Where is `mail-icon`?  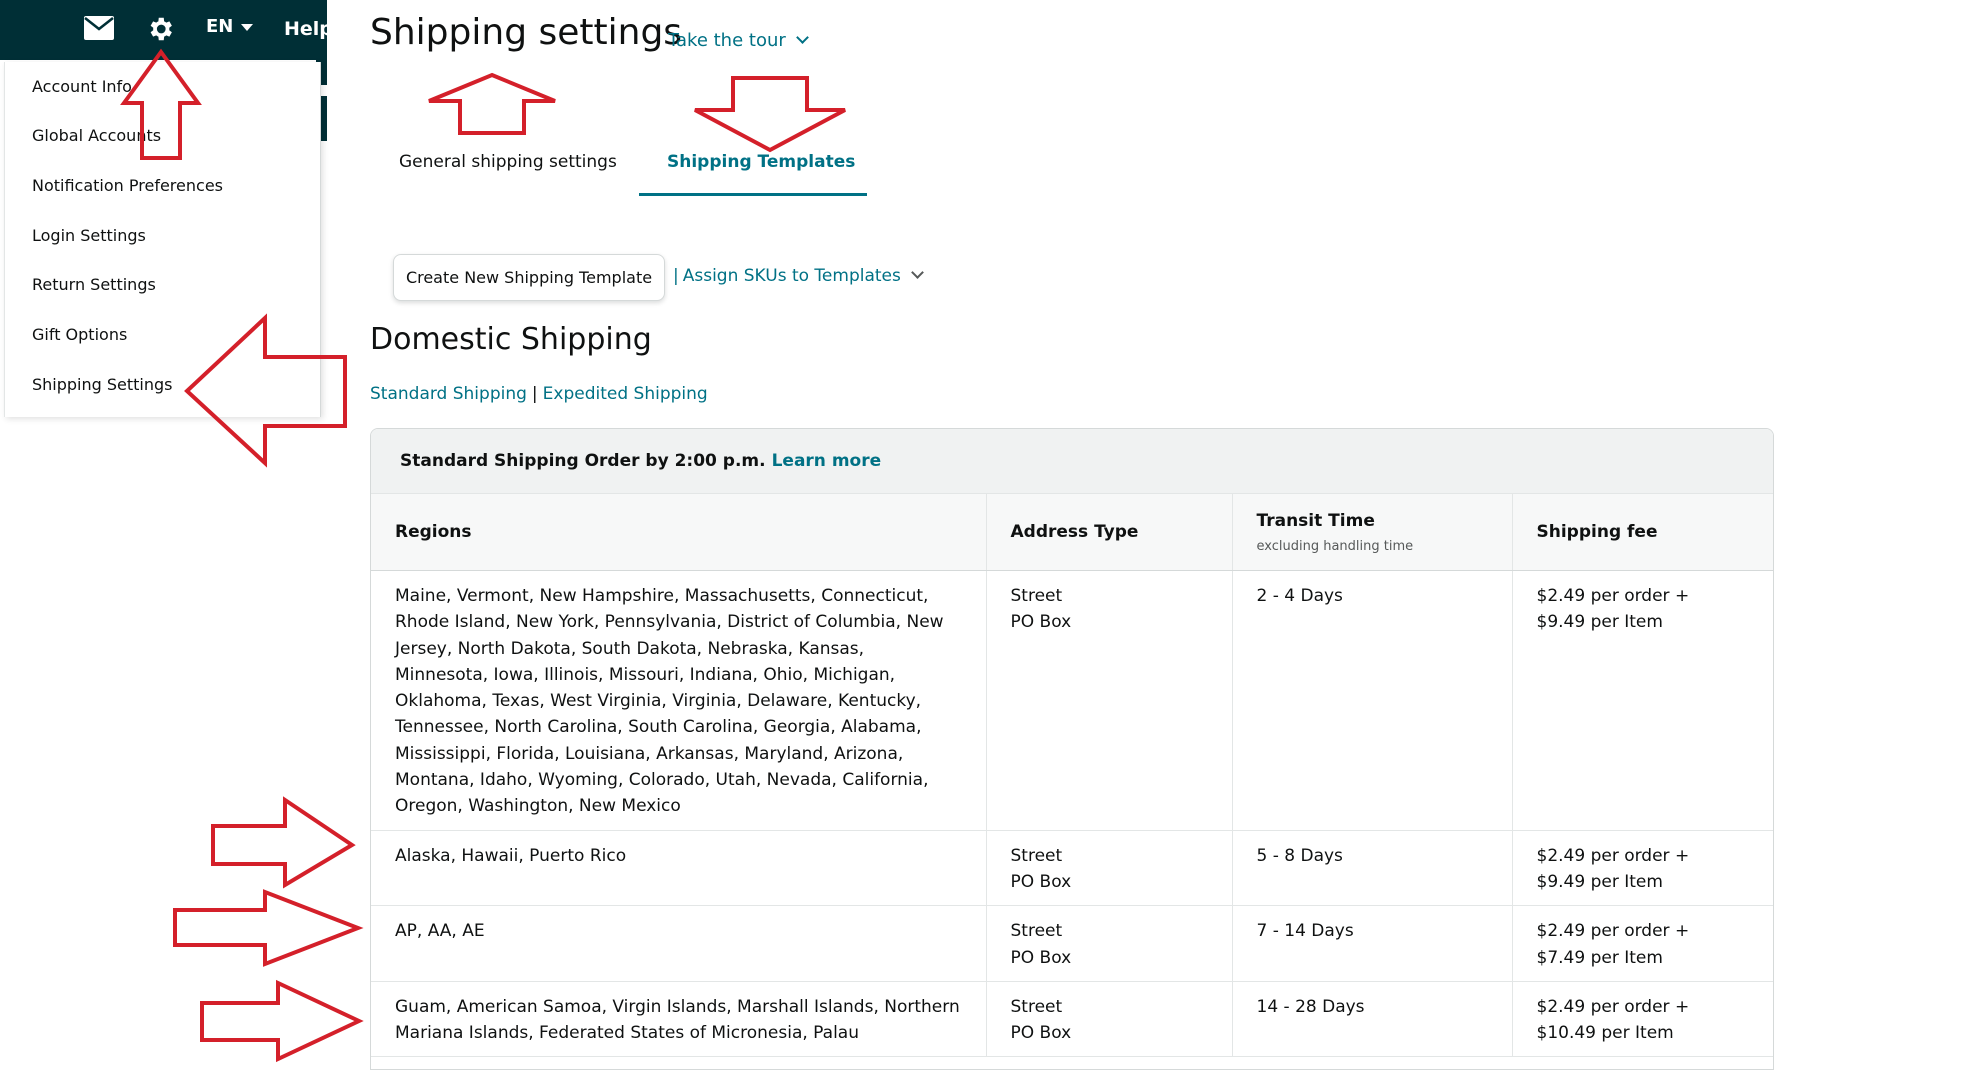 mail-icon is located at coordinates (99, 30).